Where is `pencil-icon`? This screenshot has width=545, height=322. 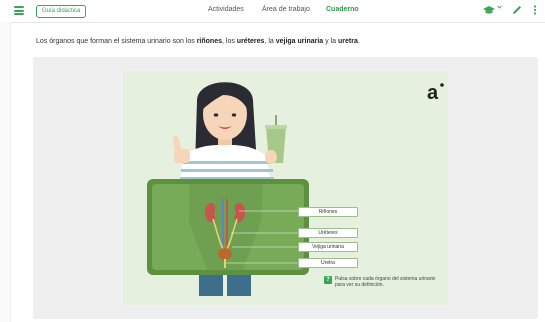 pencil-icon is located at coordinates (517, 10).